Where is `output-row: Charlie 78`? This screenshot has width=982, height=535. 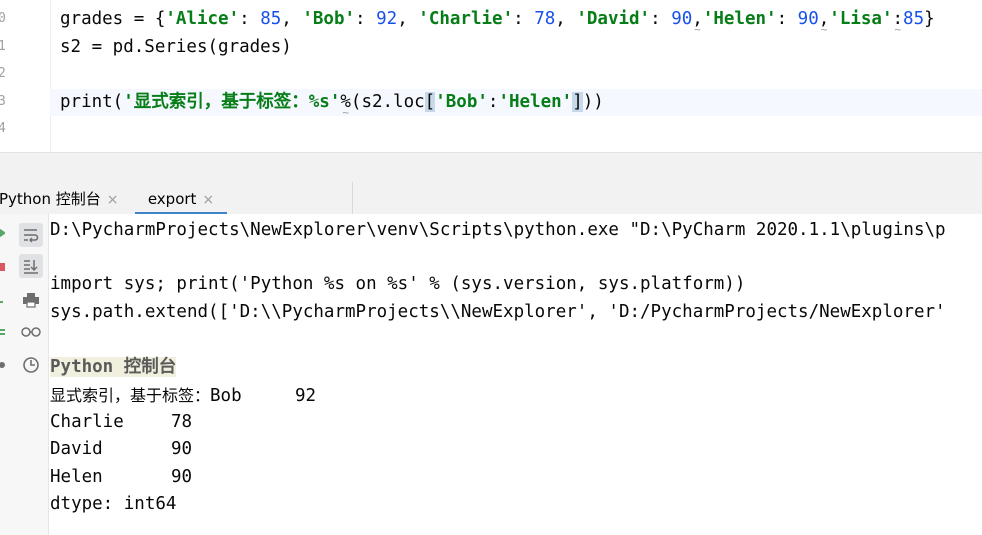
output-row: Charlie 78 is located at coordinates (121, 422).